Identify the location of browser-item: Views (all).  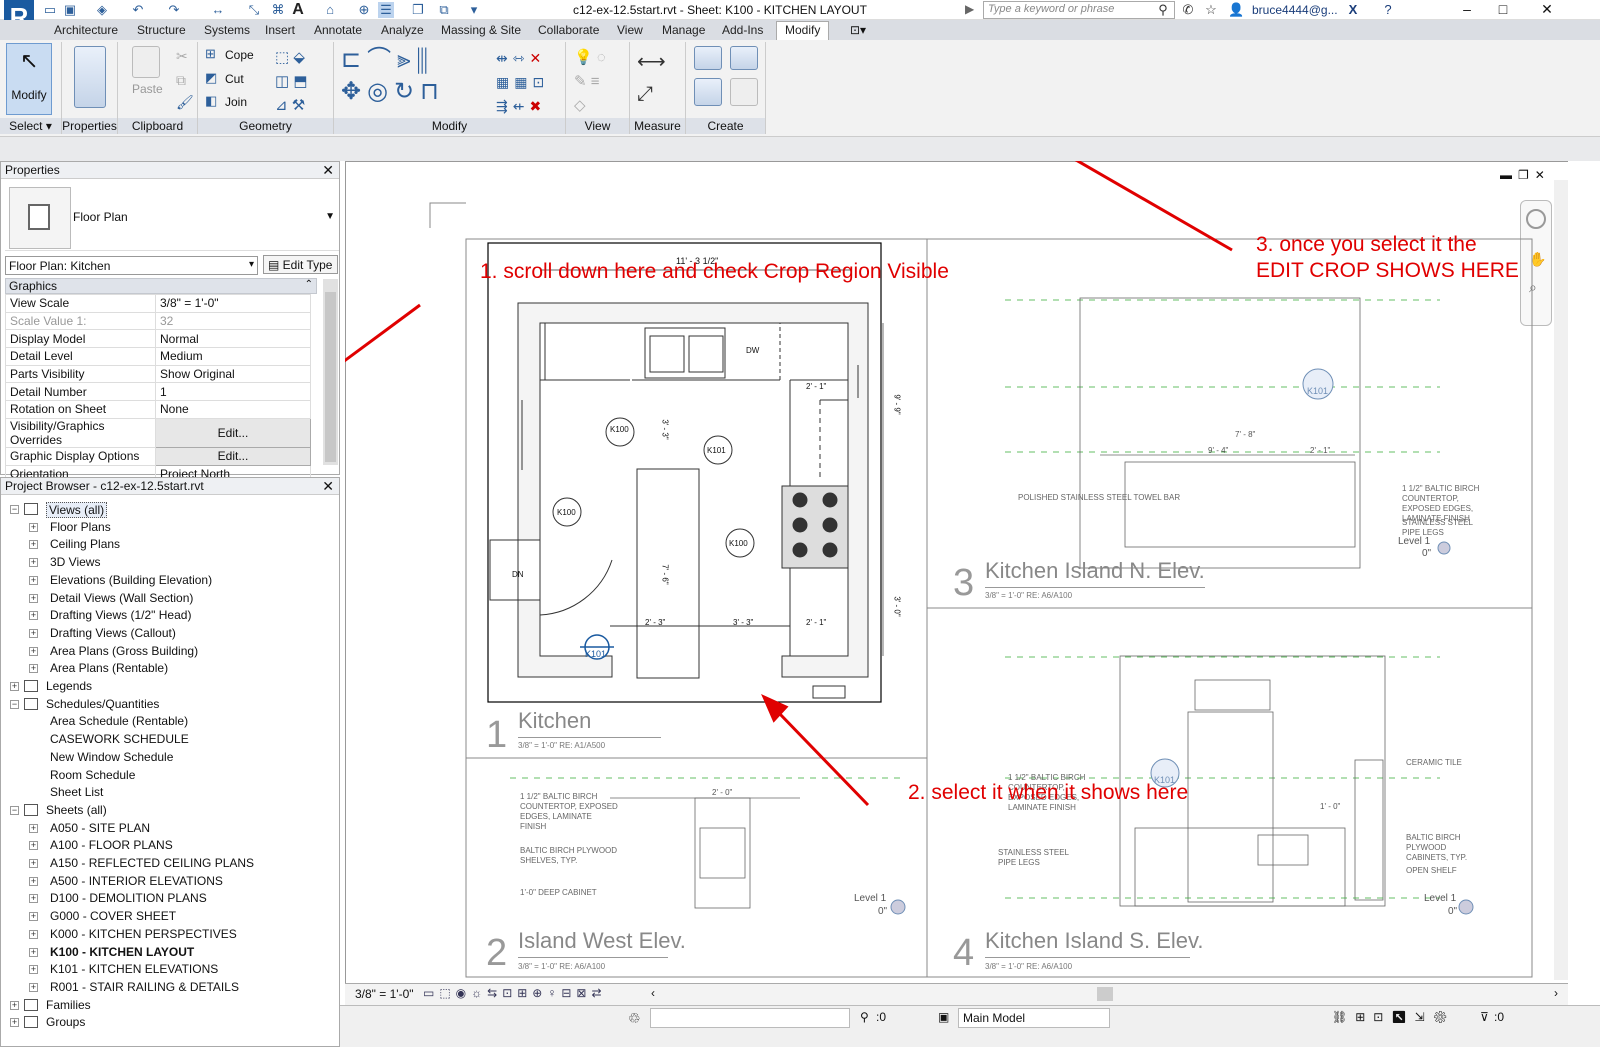
(77, 510).